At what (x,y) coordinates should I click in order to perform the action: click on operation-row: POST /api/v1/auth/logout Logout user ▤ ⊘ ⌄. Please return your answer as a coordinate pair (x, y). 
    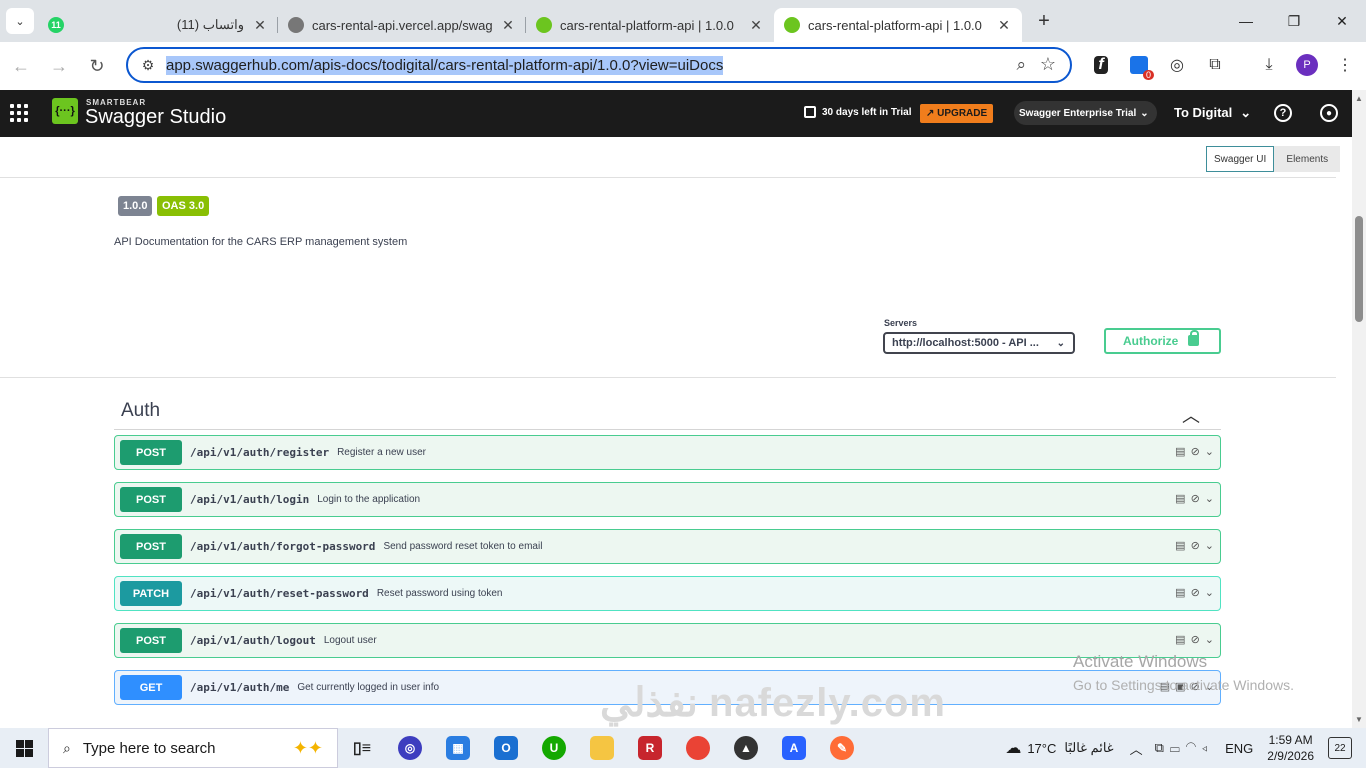
    Looking at the image, I should click on (667, 640).